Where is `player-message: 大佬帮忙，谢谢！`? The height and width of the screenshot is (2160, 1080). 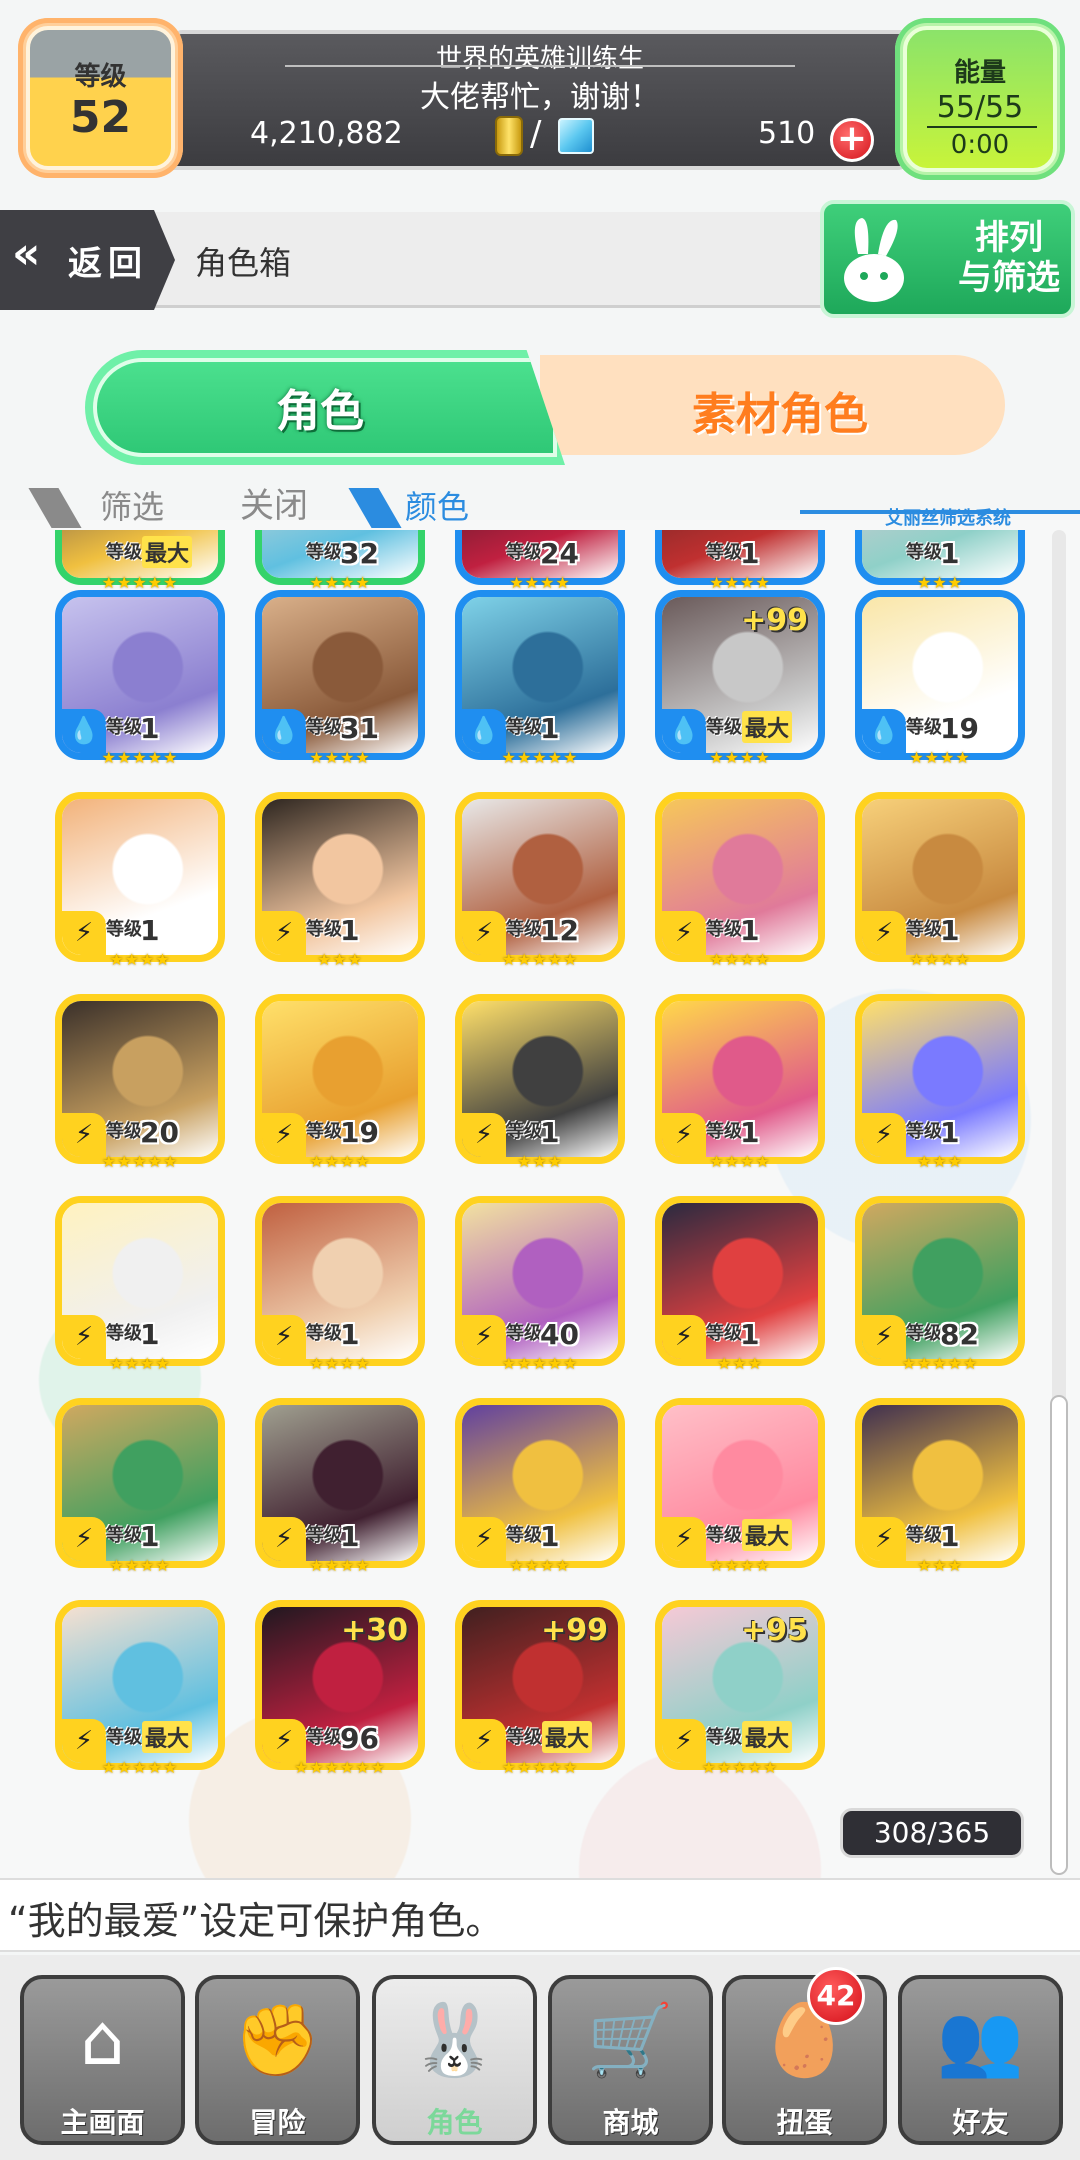
player-message: 大佬帮忙，谢谢！ is located at coordinates (540, 97).